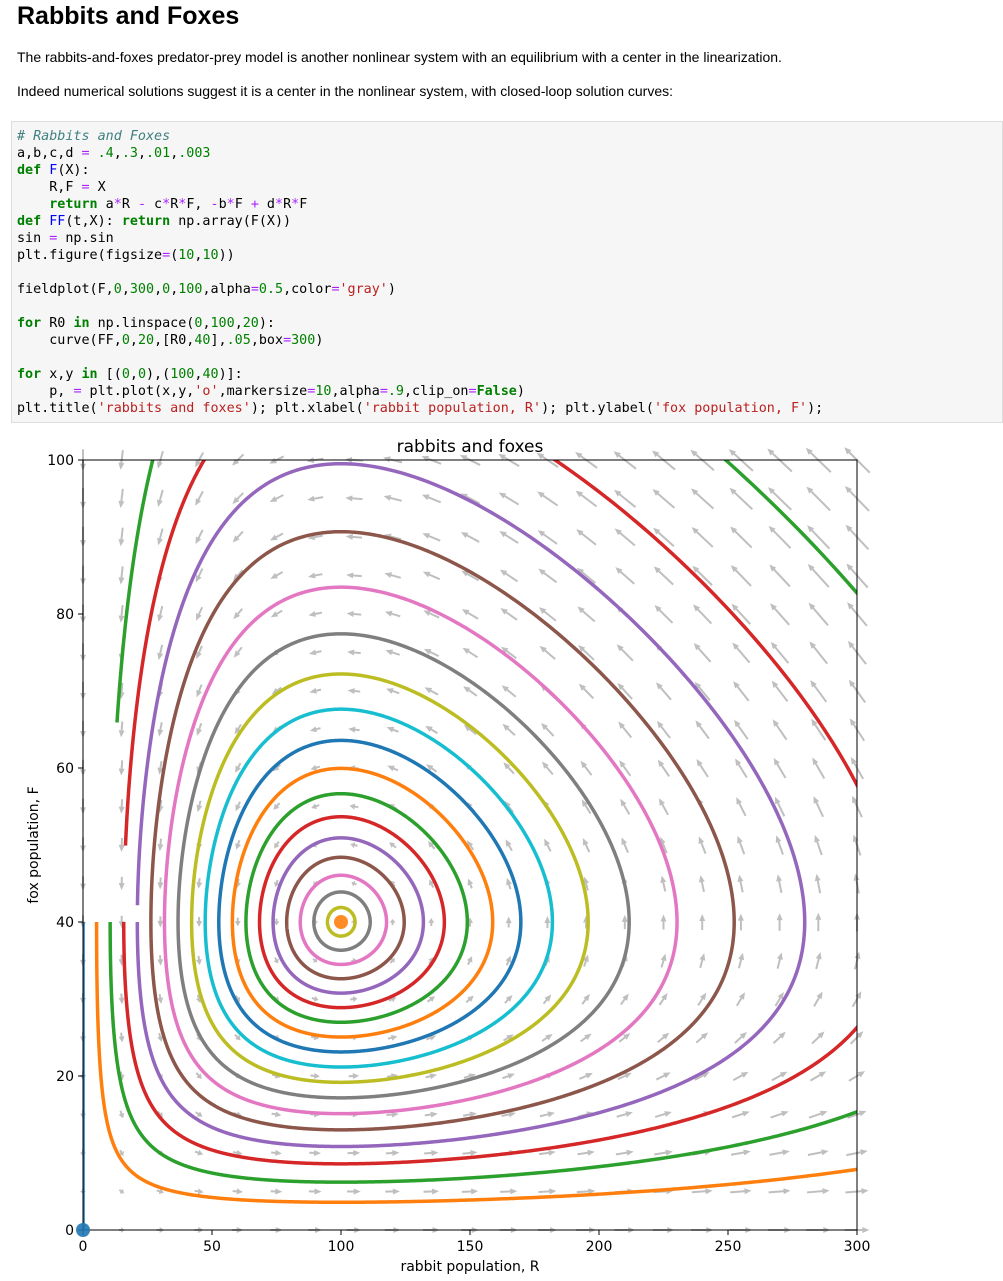  What do you see at coordinates (129, 204) in the screenshot?
I see `code-token: R` at bounding box center [129, 204].